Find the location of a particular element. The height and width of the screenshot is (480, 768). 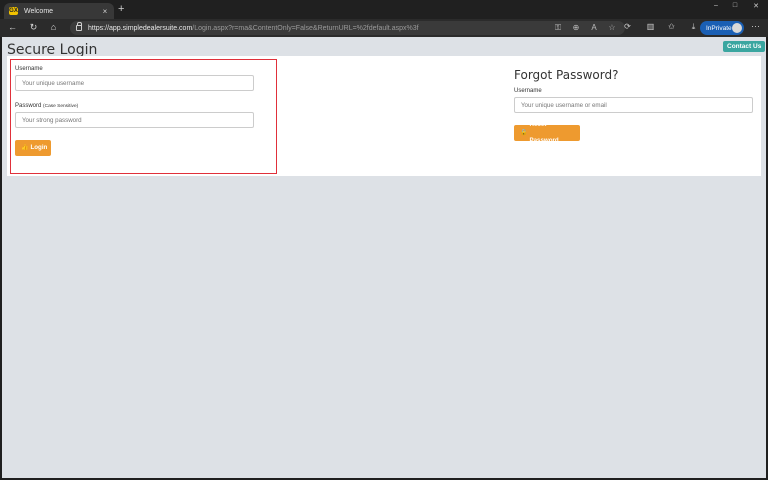

refresh-icon: ↻ is located at coordinates (33, 27).